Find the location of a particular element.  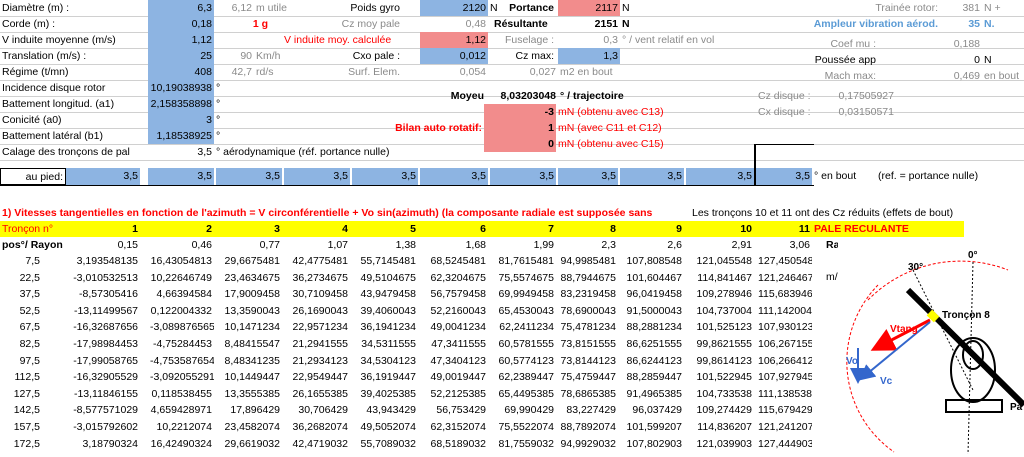

table-cell: -16,32905529 is located at coordinates (105, 377).